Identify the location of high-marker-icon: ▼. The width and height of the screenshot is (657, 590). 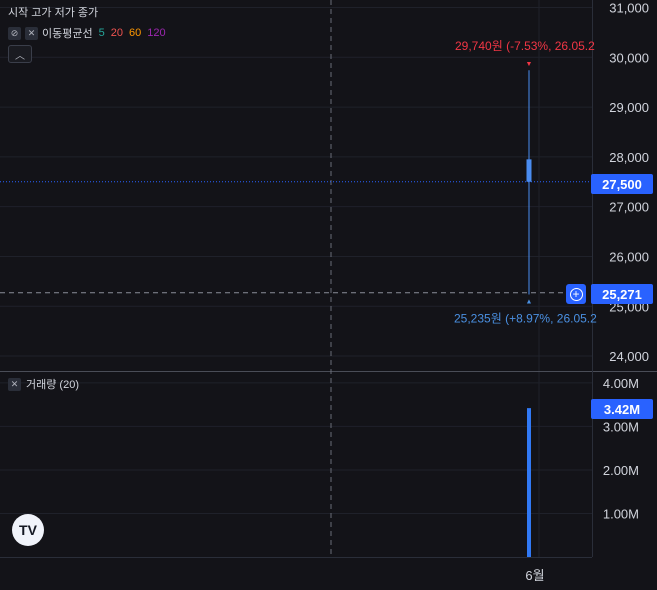
(529, 64).